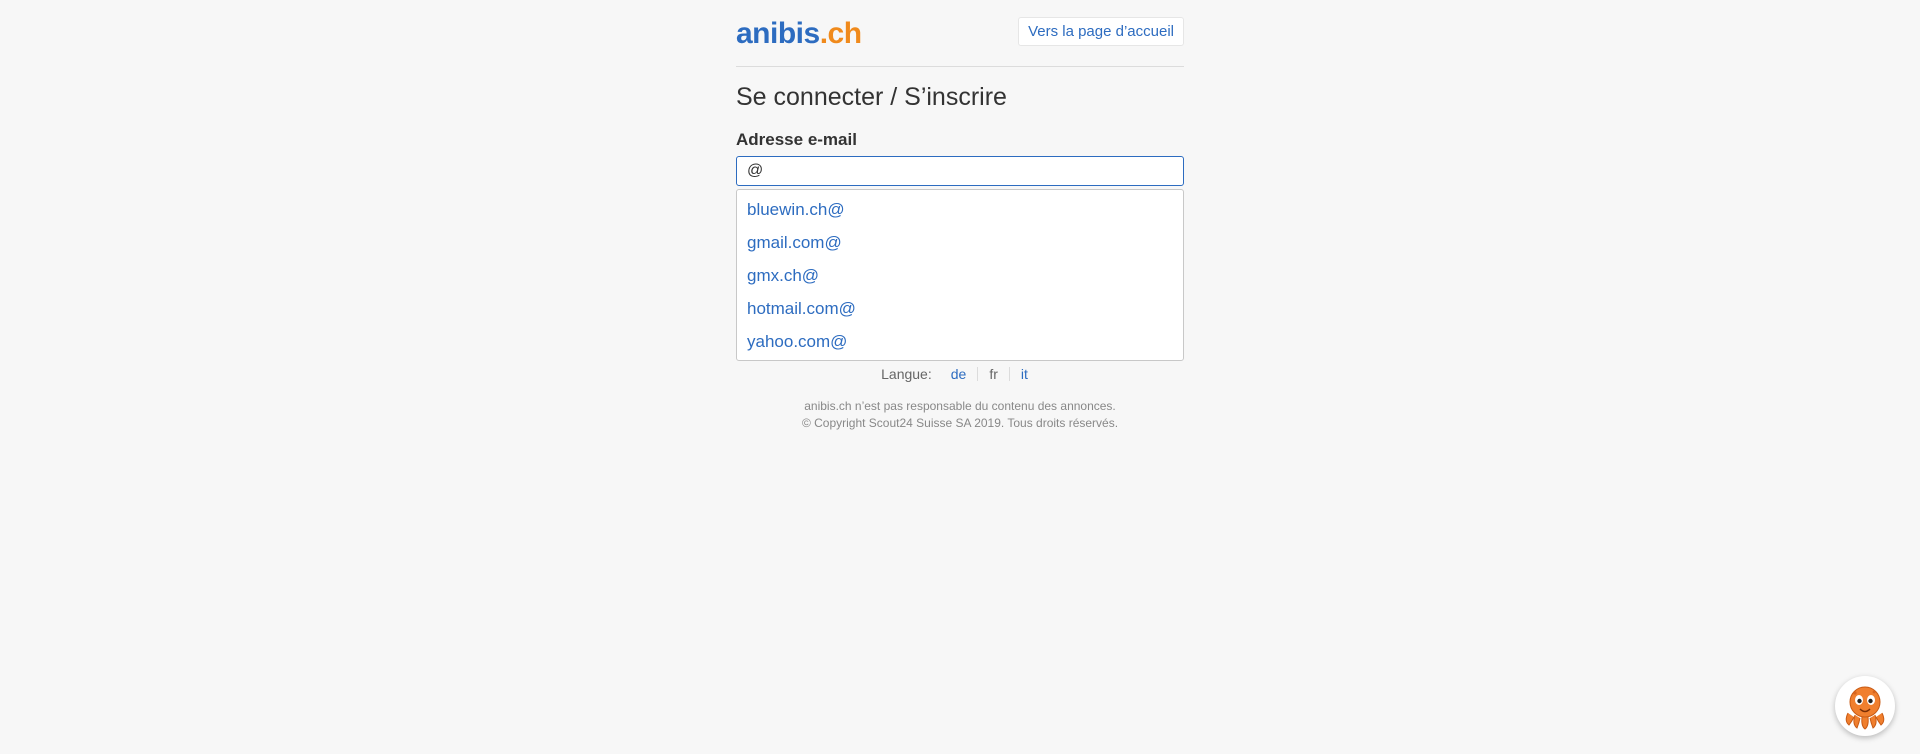 The height and width of the screenshot is (754, 1920). I want to click on suggestion-item: bluewin.ch@, so click(960, 209).